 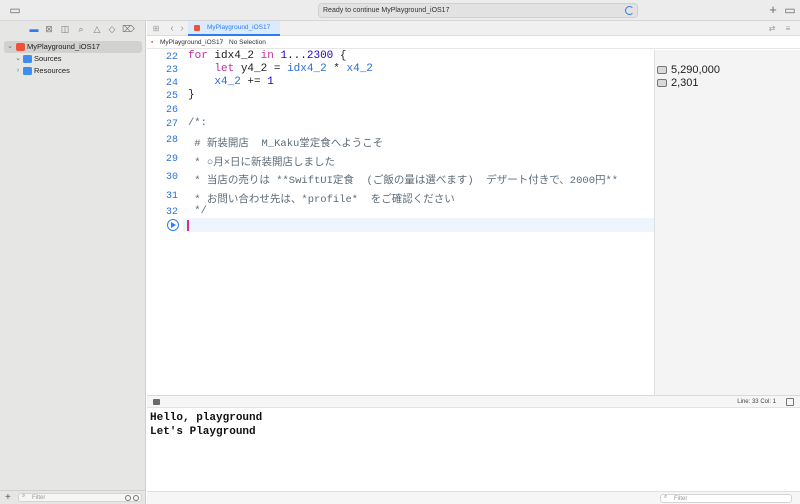 I want to click on jumpbar-selection: No Selection, so click(x=247, y=43).